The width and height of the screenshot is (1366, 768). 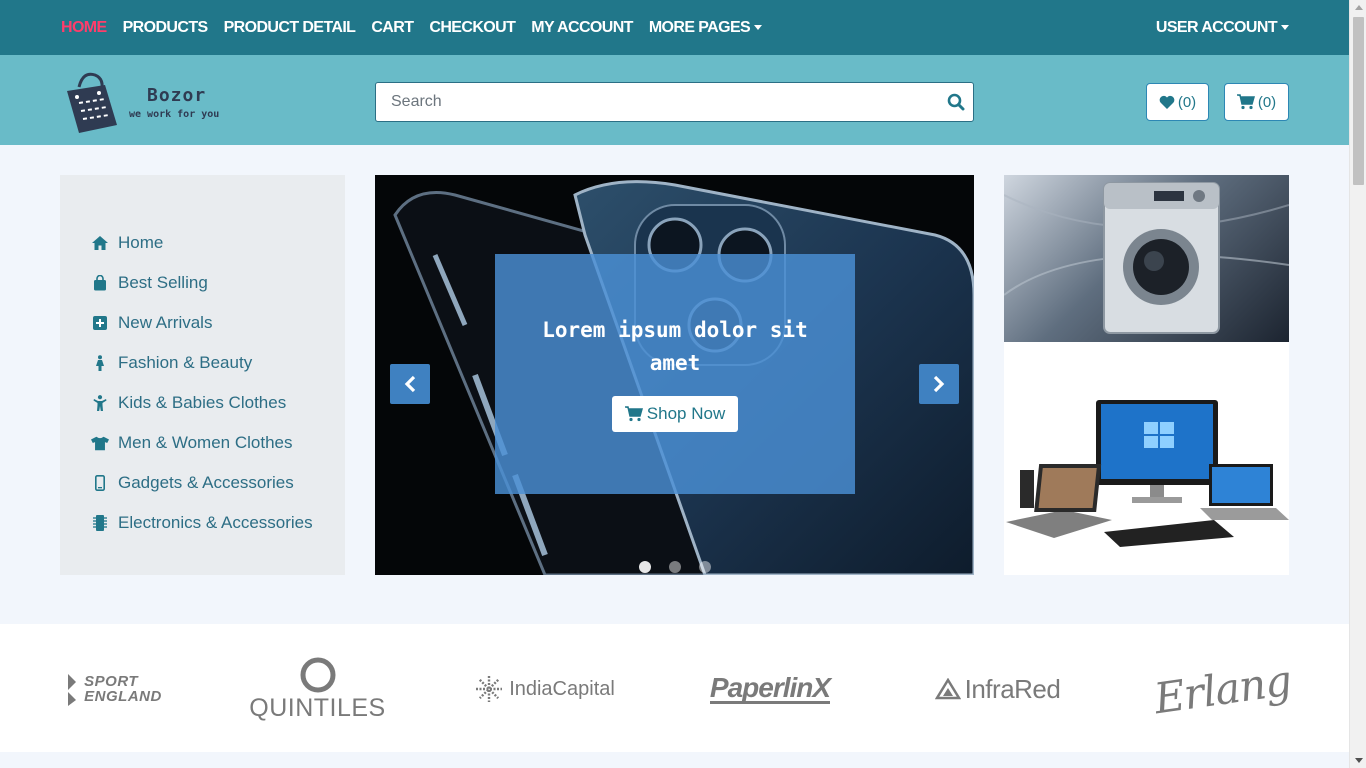 What do you see at coordinates (290, 28) in the screenshot?
I see `nav-product-detail: PRODUCT DETAIL` at bounding box center [290, 28].